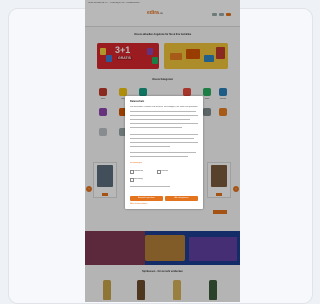  Describe the element at coordinates (146, 198) in the screenshot. I see `accept-selected-button: Auswahl speichern` at that location.